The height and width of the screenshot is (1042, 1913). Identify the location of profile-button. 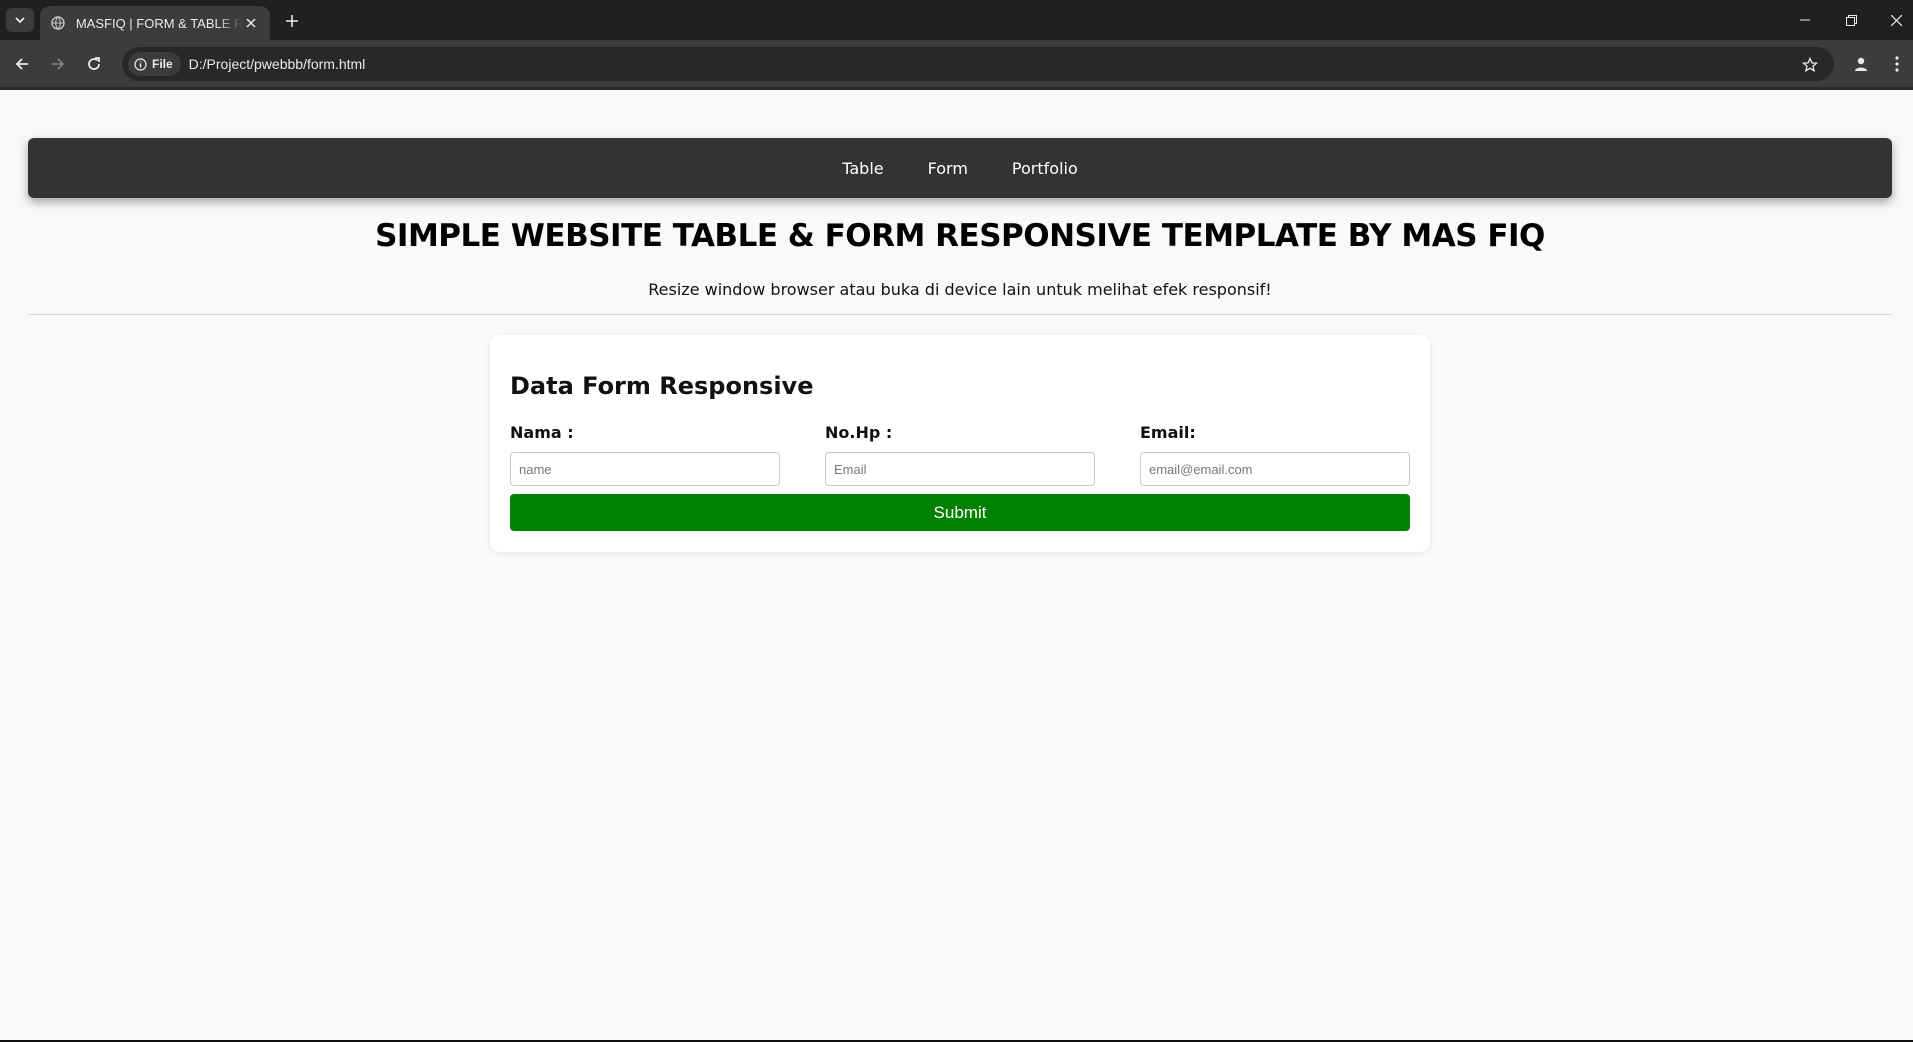
(1861, 64).